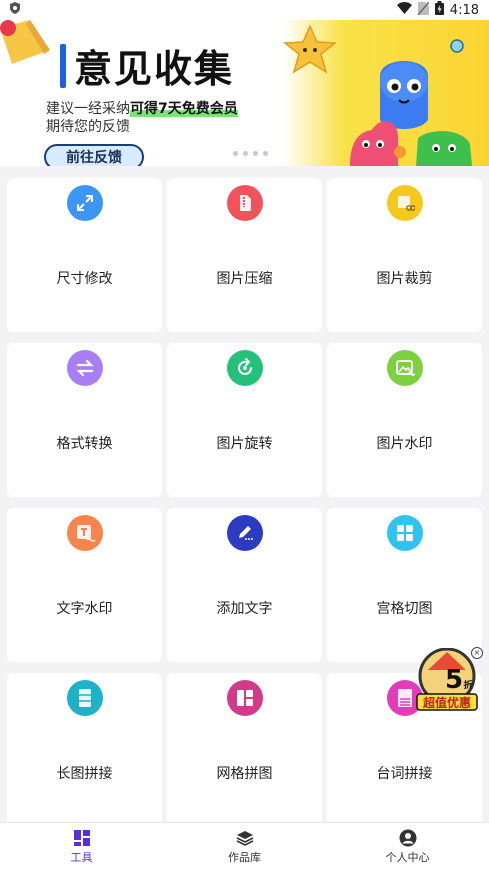 This screenshot has width=489, height=870. Describe the element at coordinates (81, 837) in the screenshot. I see `tools-icon` at that location.